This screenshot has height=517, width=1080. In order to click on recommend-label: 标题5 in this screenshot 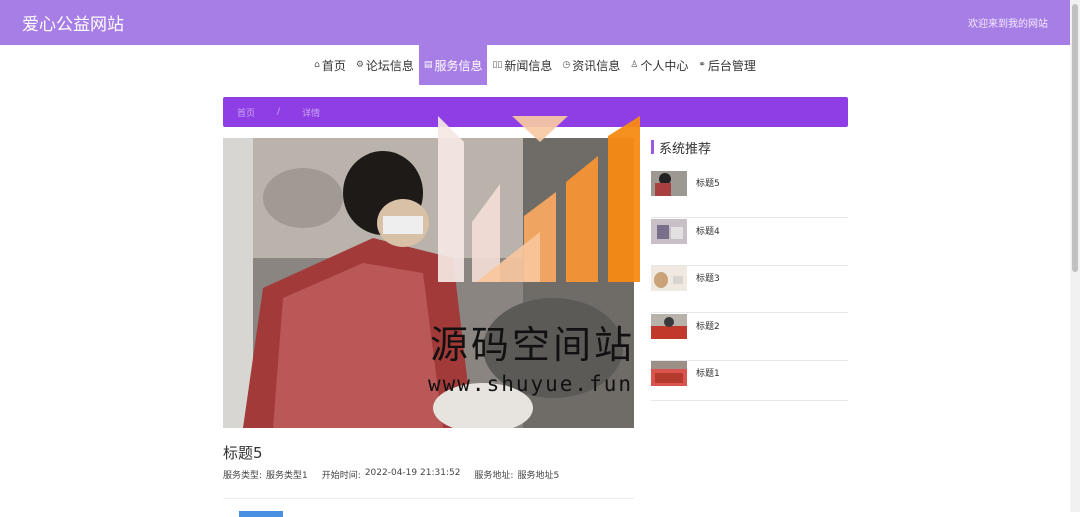, I will do `click(708, 184)`.